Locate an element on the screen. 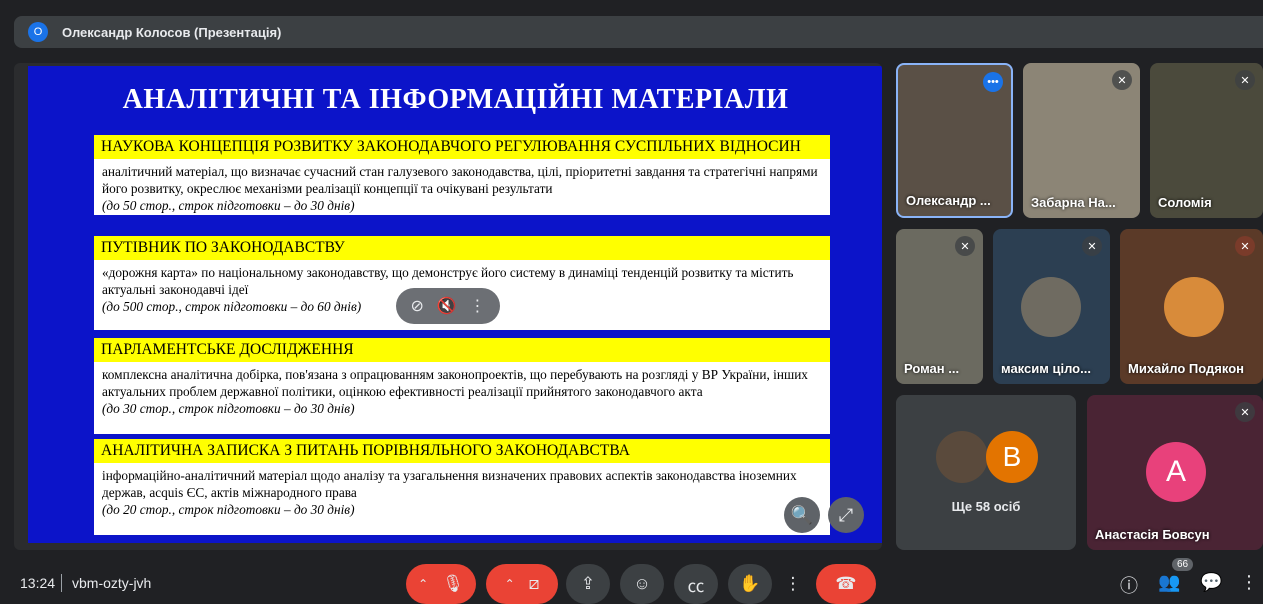 The image size is (1263, 604). block-heading: ПУТІВНИК ПО ЗАКОНОДАВСТВУ is located at coordinates (462, 248).